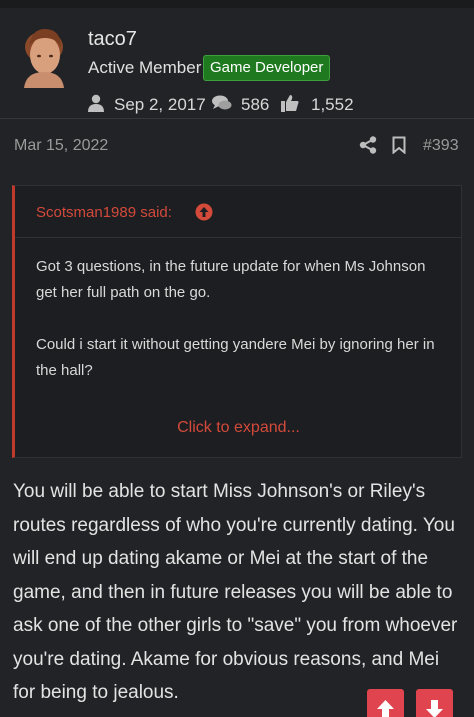 Image resolution: width=474 pixels, height=717 pixels. I want to click on comments-icon, so click(222, 105).